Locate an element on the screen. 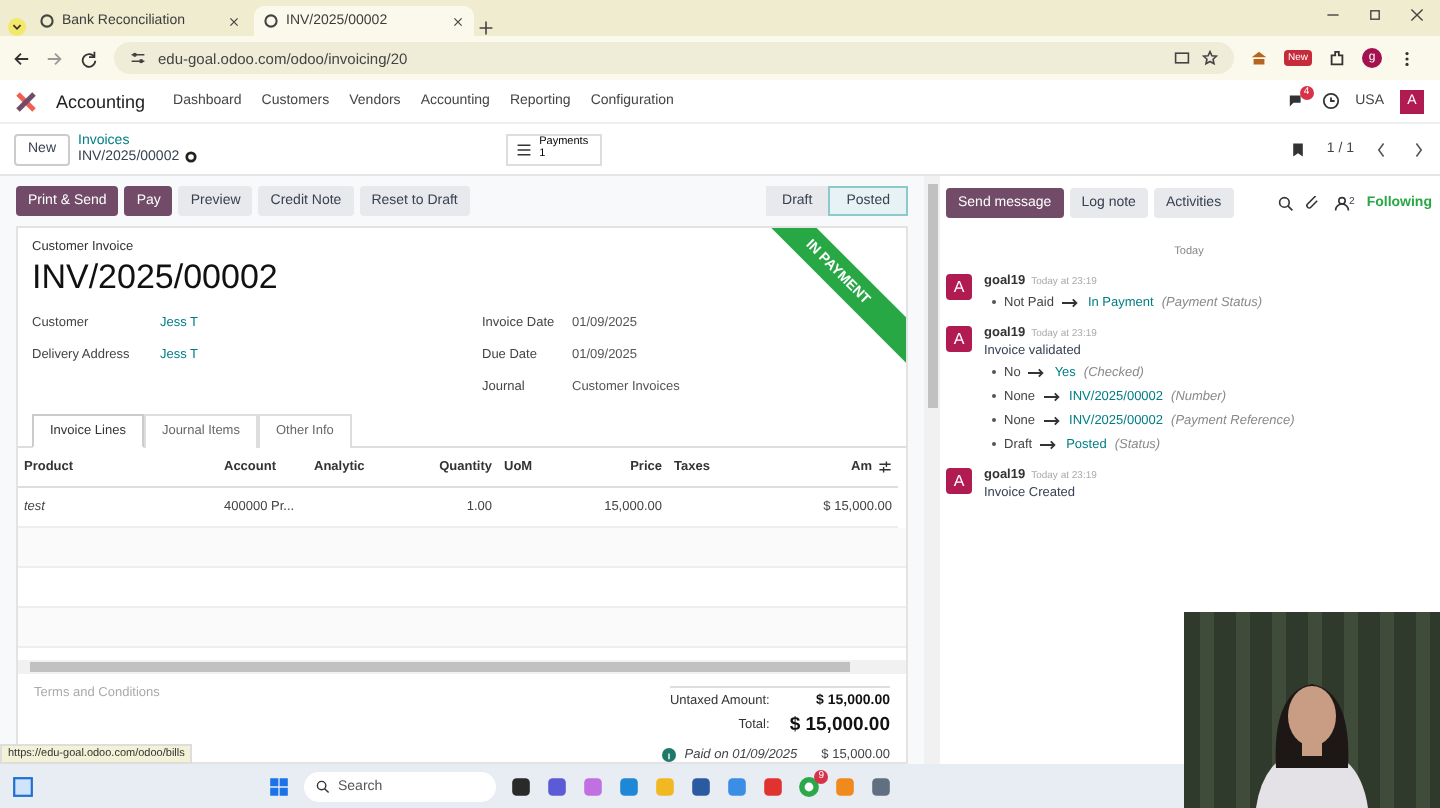  back-icon is located at coordinates (21, 58).